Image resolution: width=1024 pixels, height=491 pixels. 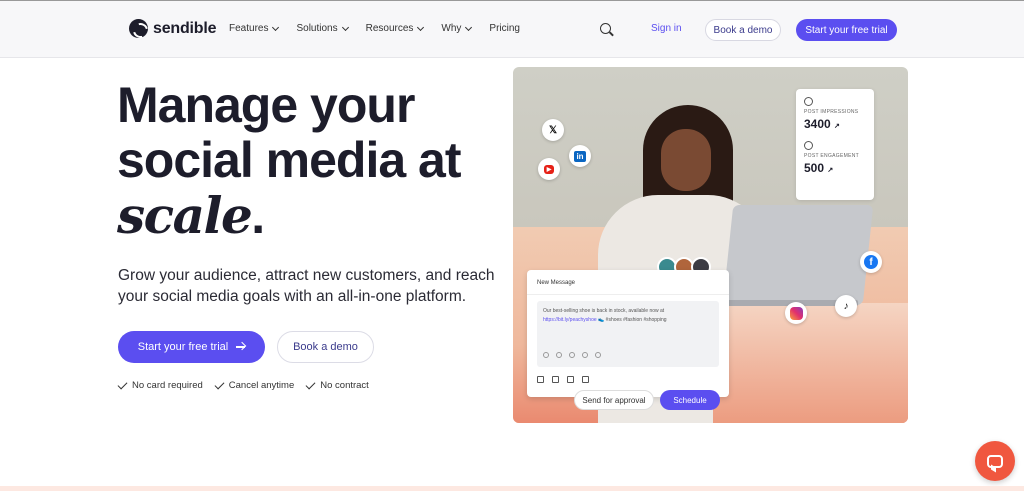 I want to click on impressions-value: 3400, so click(x=817, y=124).